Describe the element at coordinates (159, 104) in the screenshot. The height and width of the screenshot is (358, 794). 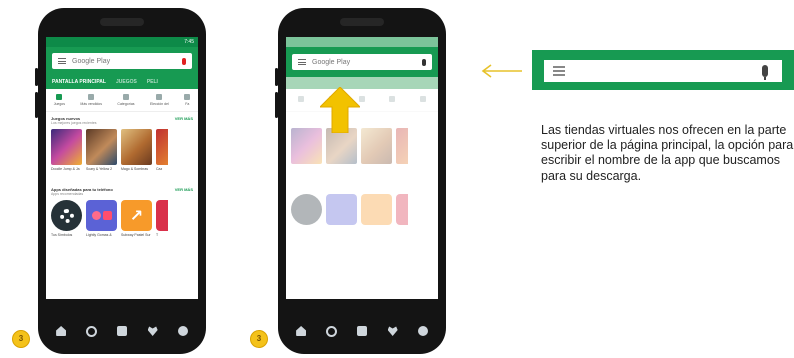
I see `category-label: Elección del` at that location.